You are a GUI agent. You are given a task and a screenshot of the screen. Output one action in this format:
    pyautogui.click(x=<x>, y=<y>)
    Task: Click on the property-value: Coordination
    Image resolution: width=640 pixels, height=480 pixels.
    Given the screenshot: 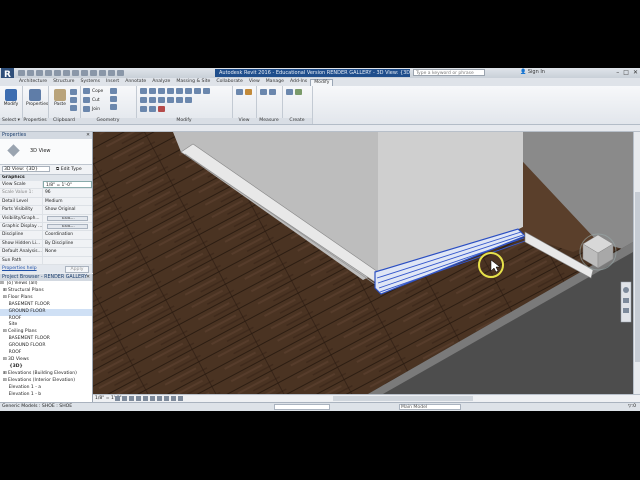 What is the action you would take?
    pyautogui.click(x=67, y=234)
    